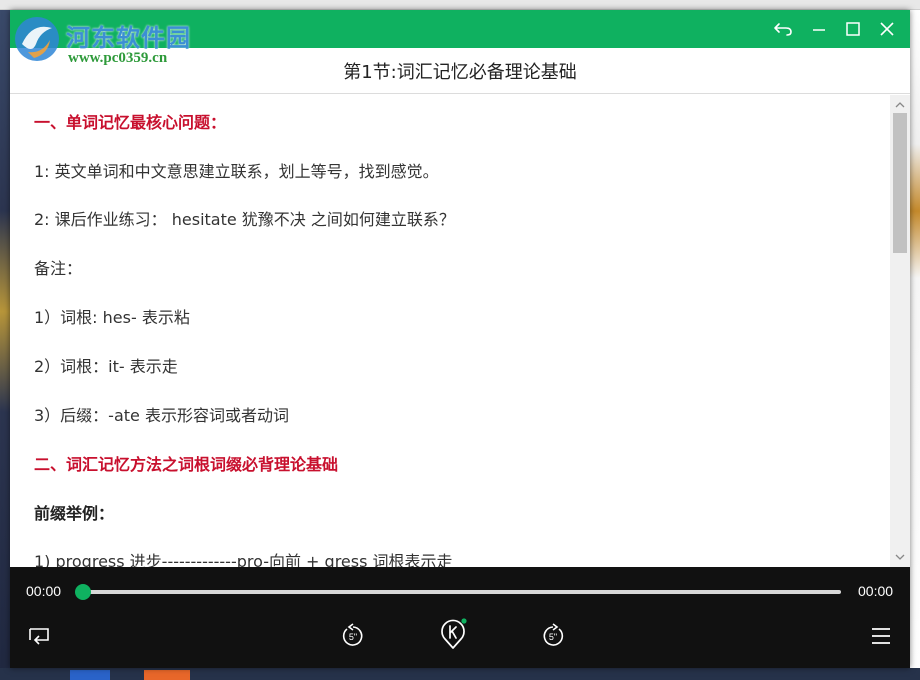  I want to click on progress-track, so click(461, 592).